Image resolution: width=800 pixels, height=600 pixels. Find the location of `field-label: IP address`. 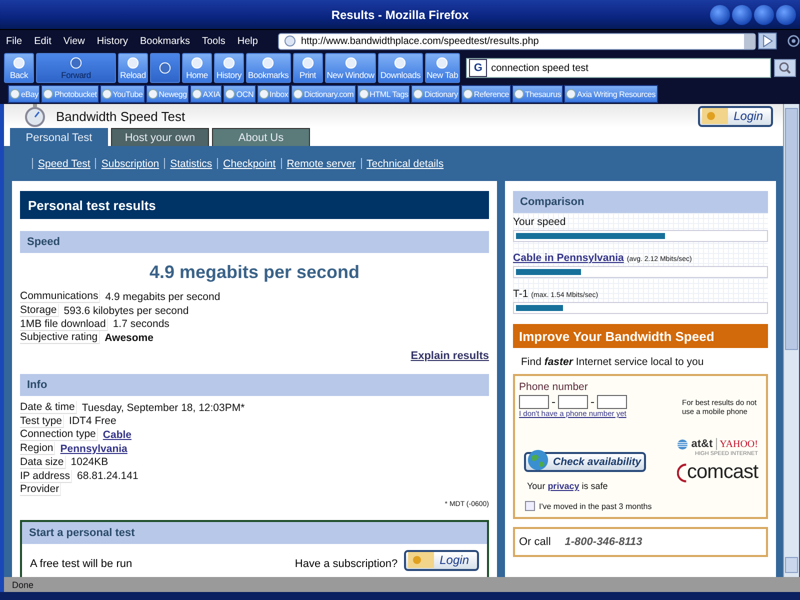

field-label: IP address is located at coordinates (46, 476).